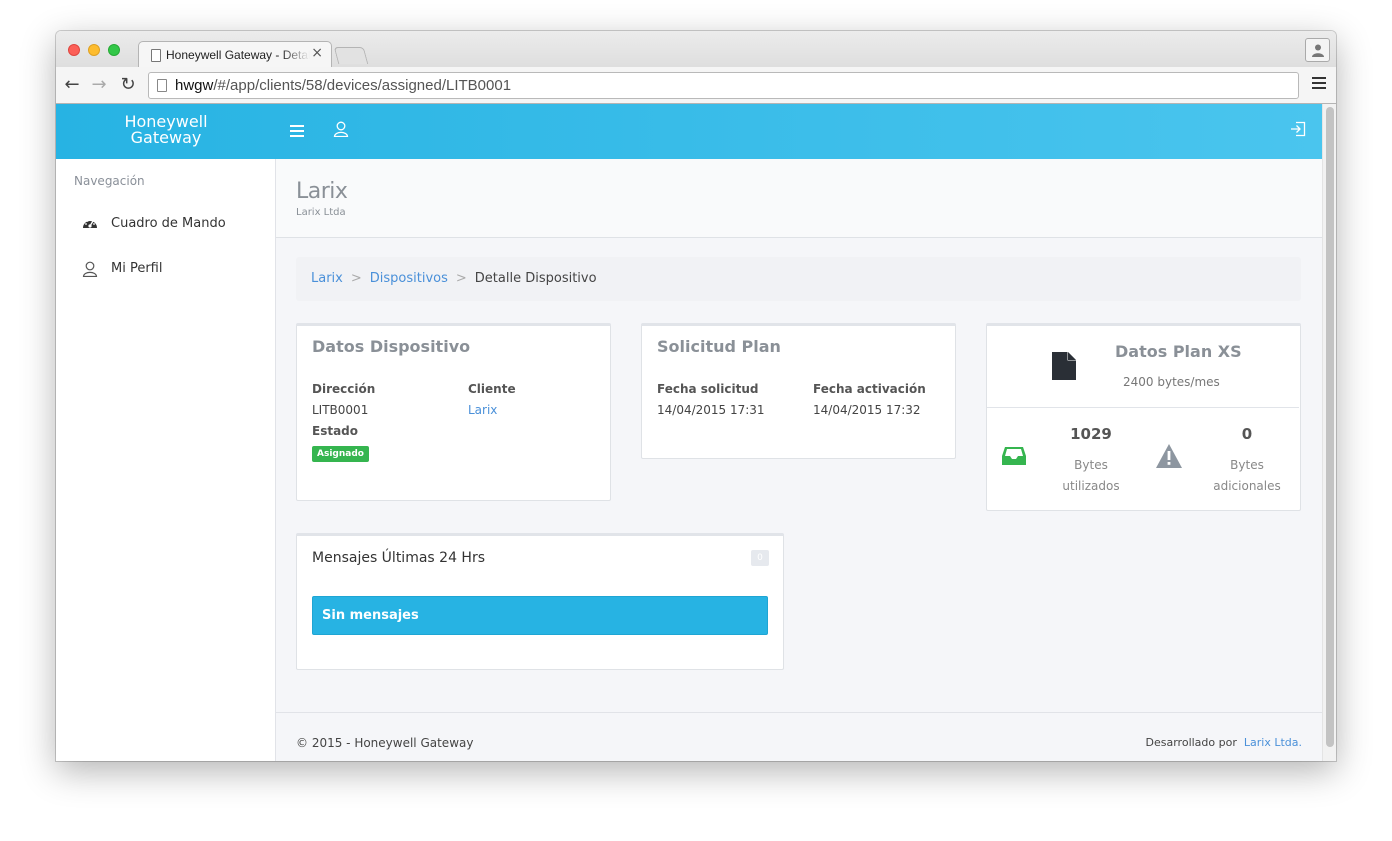  What do you see at coordinates (321, 212) in the screenshot?
I see `page-subtitle: Larix Ltda` at bounding box center [321, 212].